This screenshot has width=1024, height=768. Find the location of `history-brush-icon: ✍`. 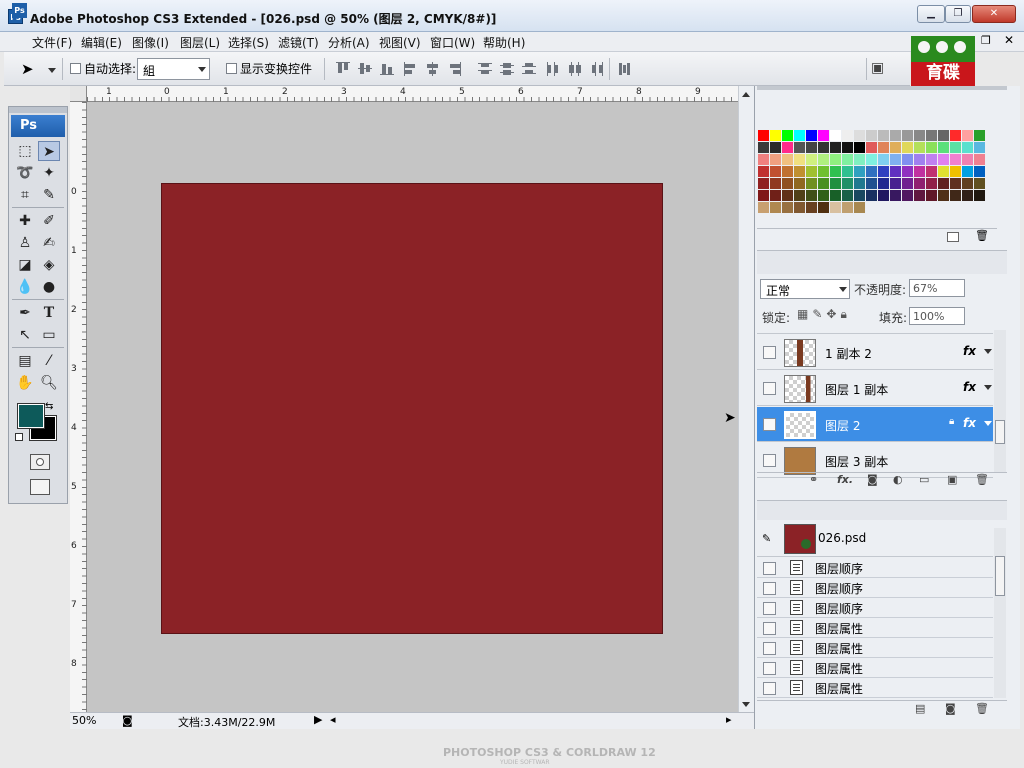

history-brush-icon: ✍ is located at coordinates (49, 243).